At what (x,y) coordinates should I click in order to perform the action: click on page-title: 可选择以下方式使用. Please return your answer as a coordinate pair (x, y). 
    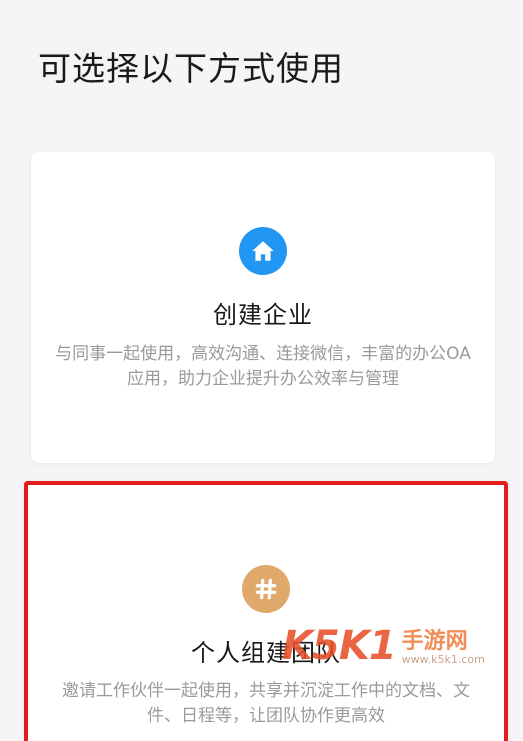
    Looking at the image, I should click on (191, 68).